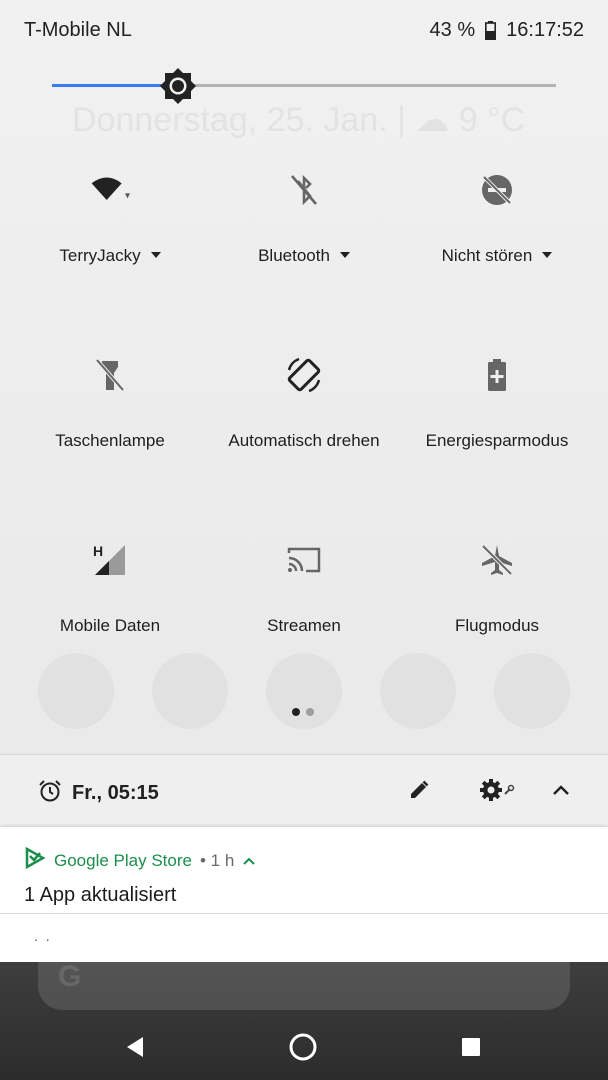 The image size is (608, 1080). I want to click on back-button, so click(135, 1049).